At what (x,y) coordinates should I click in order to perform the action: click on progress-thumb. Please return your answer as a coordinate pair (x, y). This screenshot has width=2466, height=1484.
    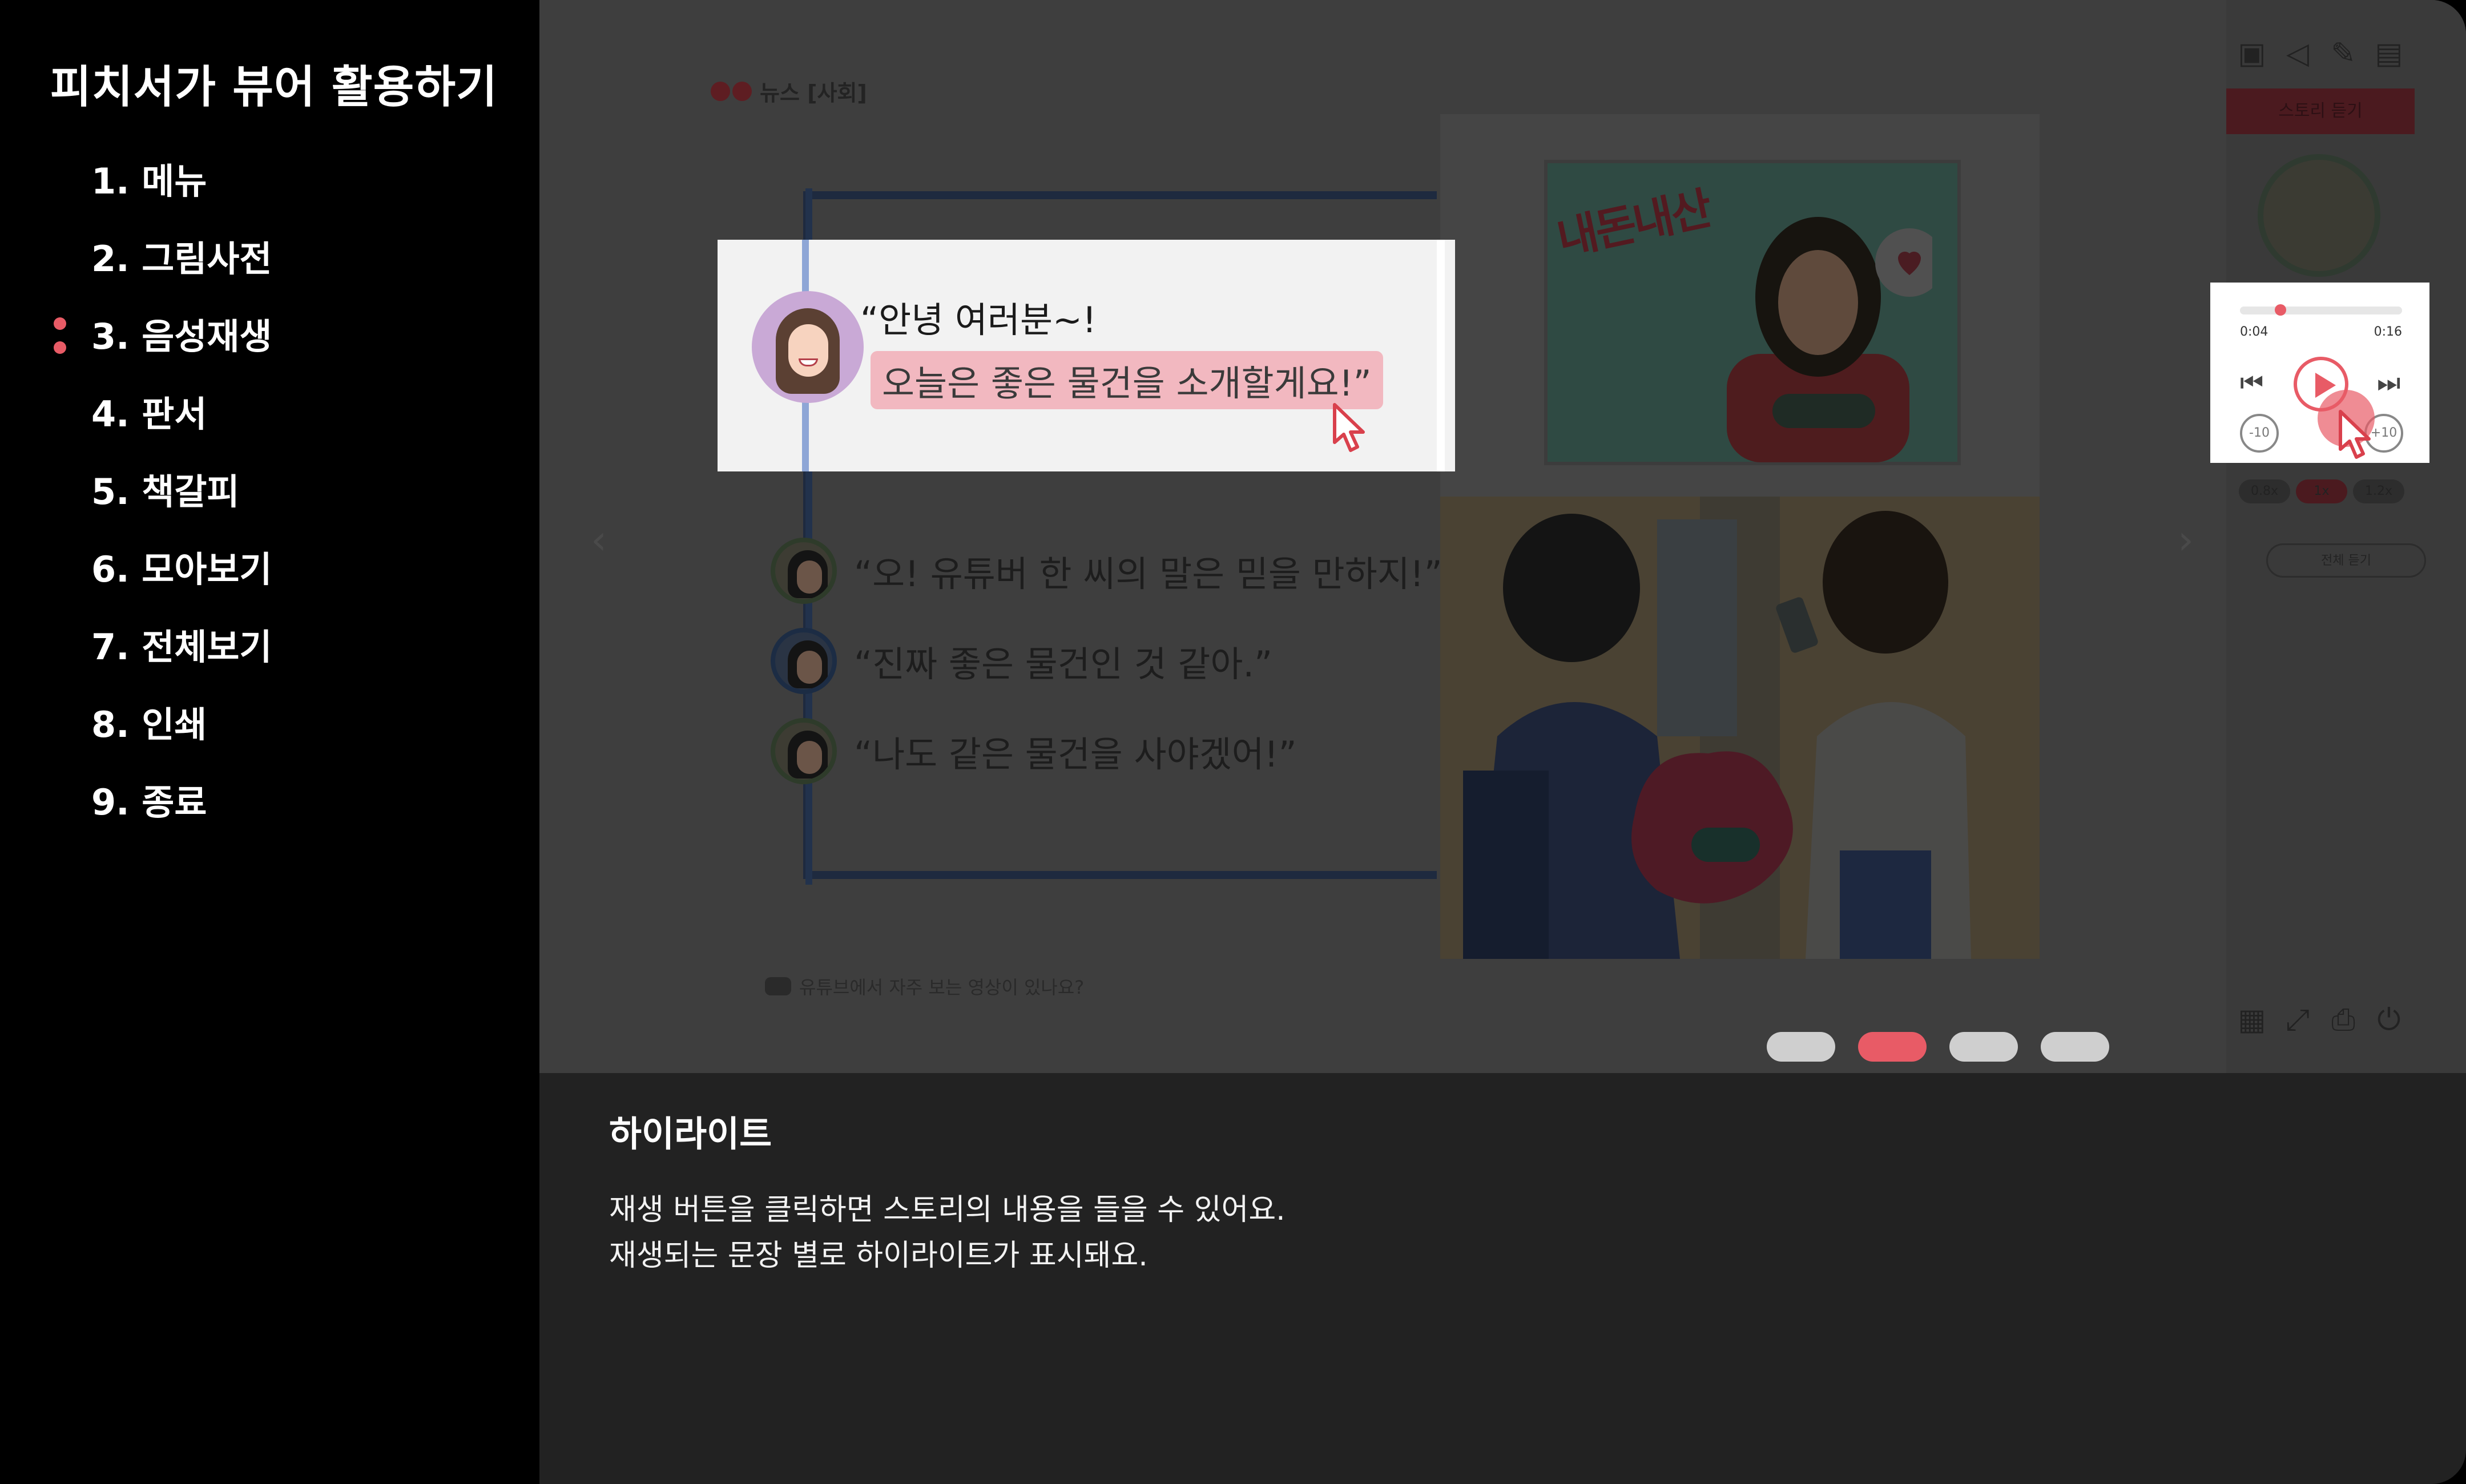
    Looking at the image, I should click on (2280, 310).